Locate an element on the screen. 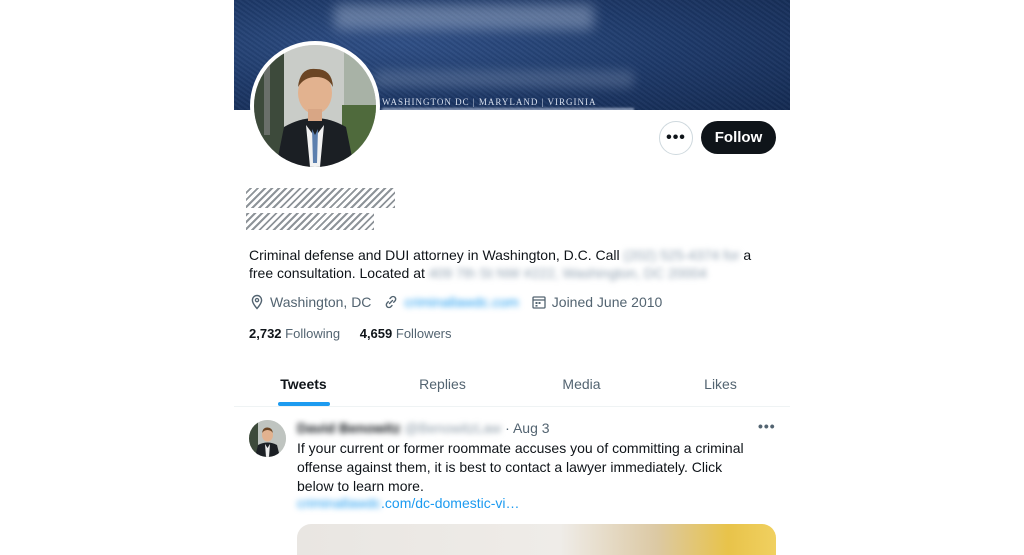 This screenshot has height=555, width=1024. tweet-avatar-photo is located at coordinates (267, 438).